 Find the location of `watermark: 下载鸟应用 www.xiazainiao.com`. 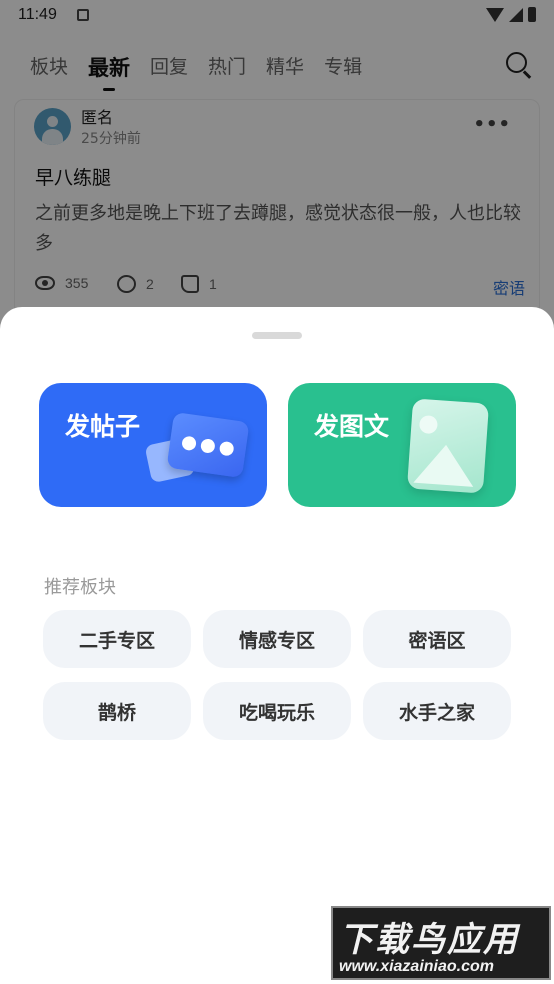

watermark: 下载鸟应用 www.xiazainiao.com is located at coordinates (441, 943).